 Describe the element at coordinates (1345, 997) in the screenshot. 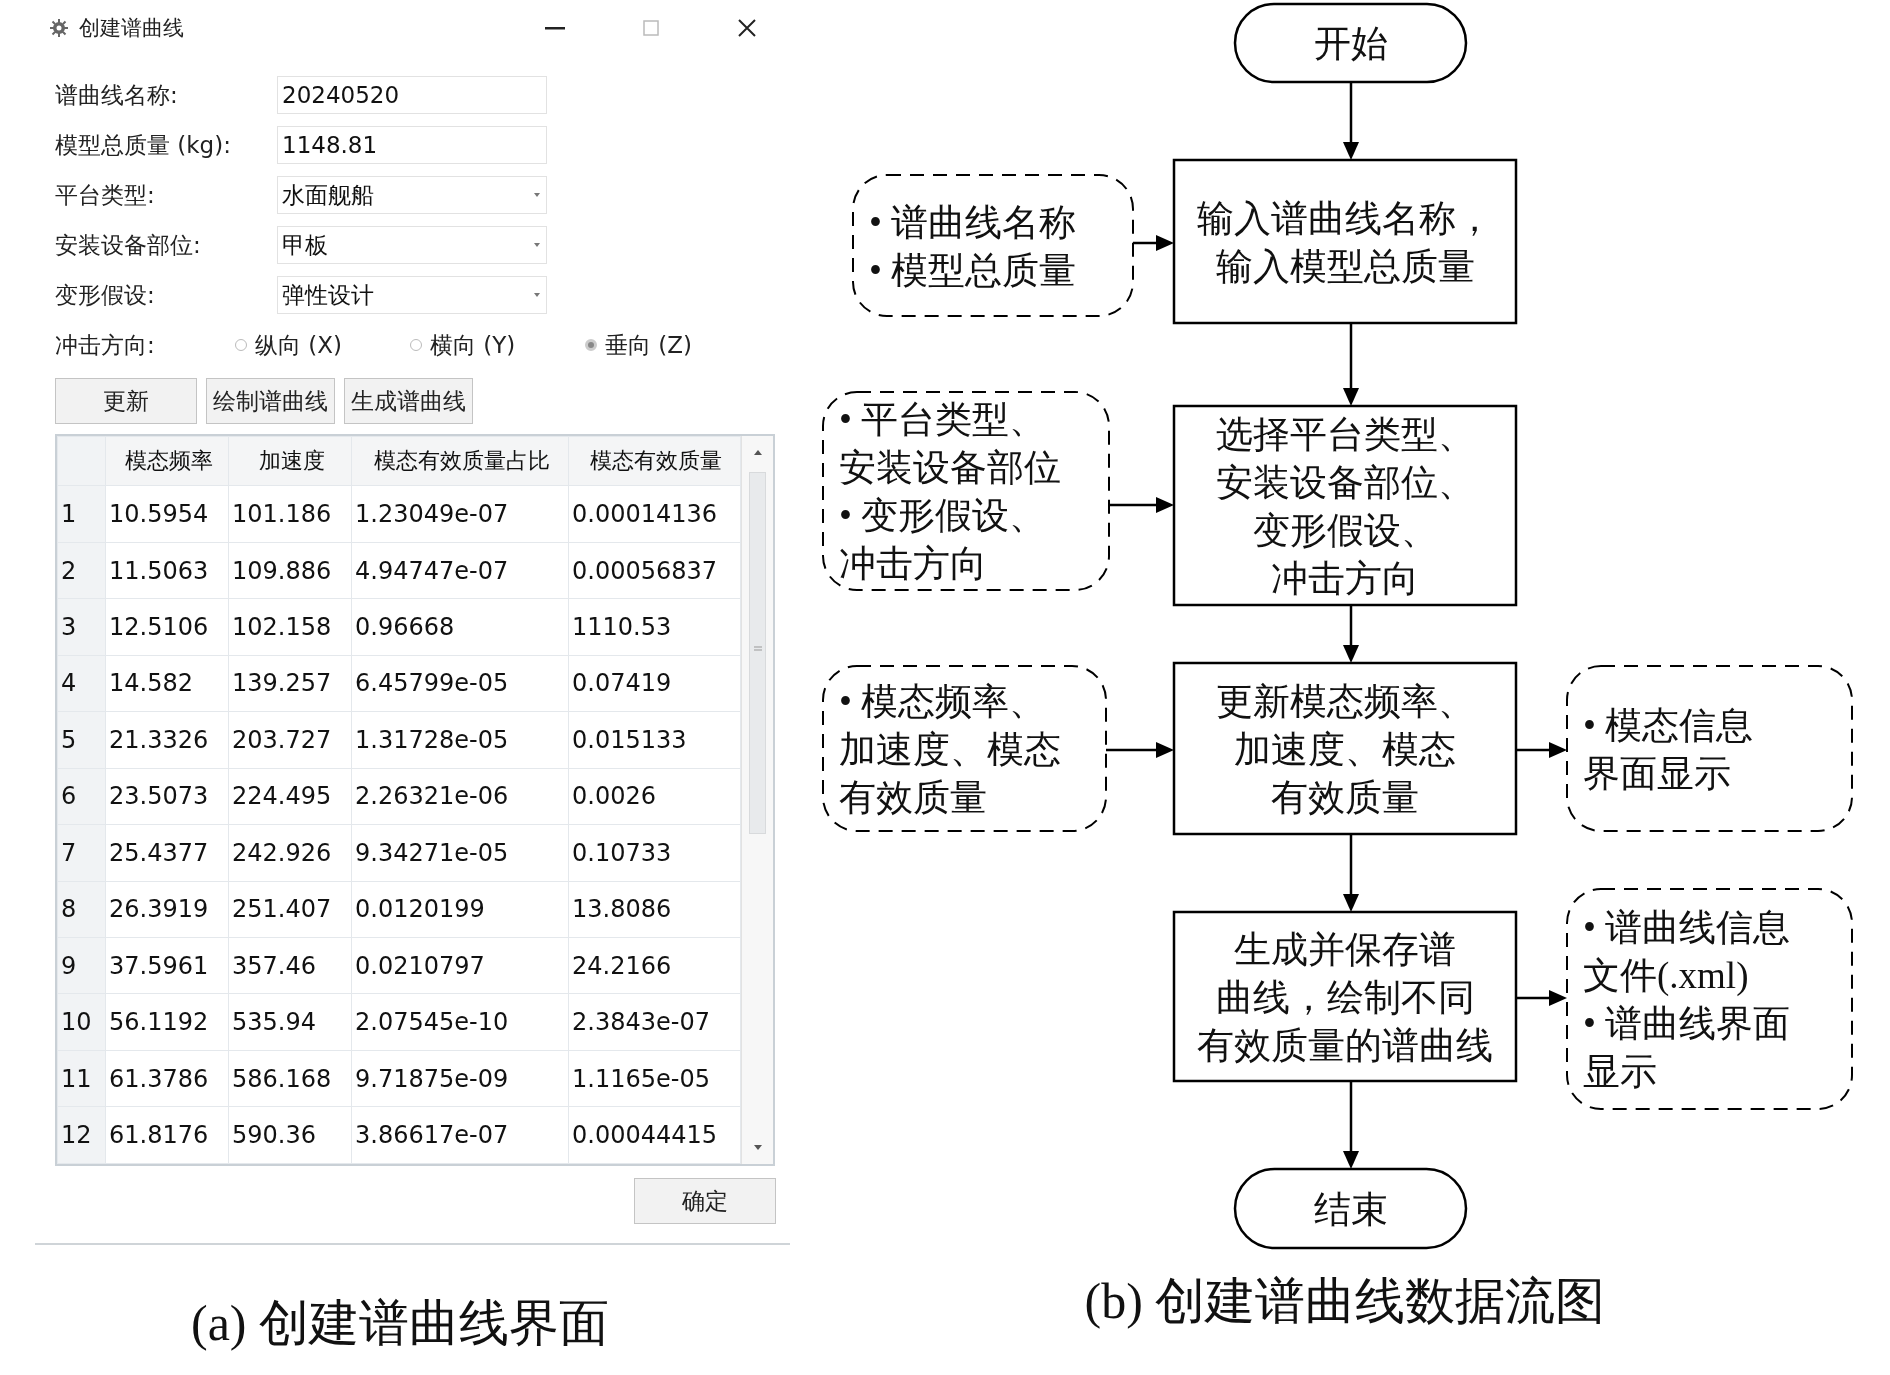

I see `node-text: 曲线，绘制不同` at that location.